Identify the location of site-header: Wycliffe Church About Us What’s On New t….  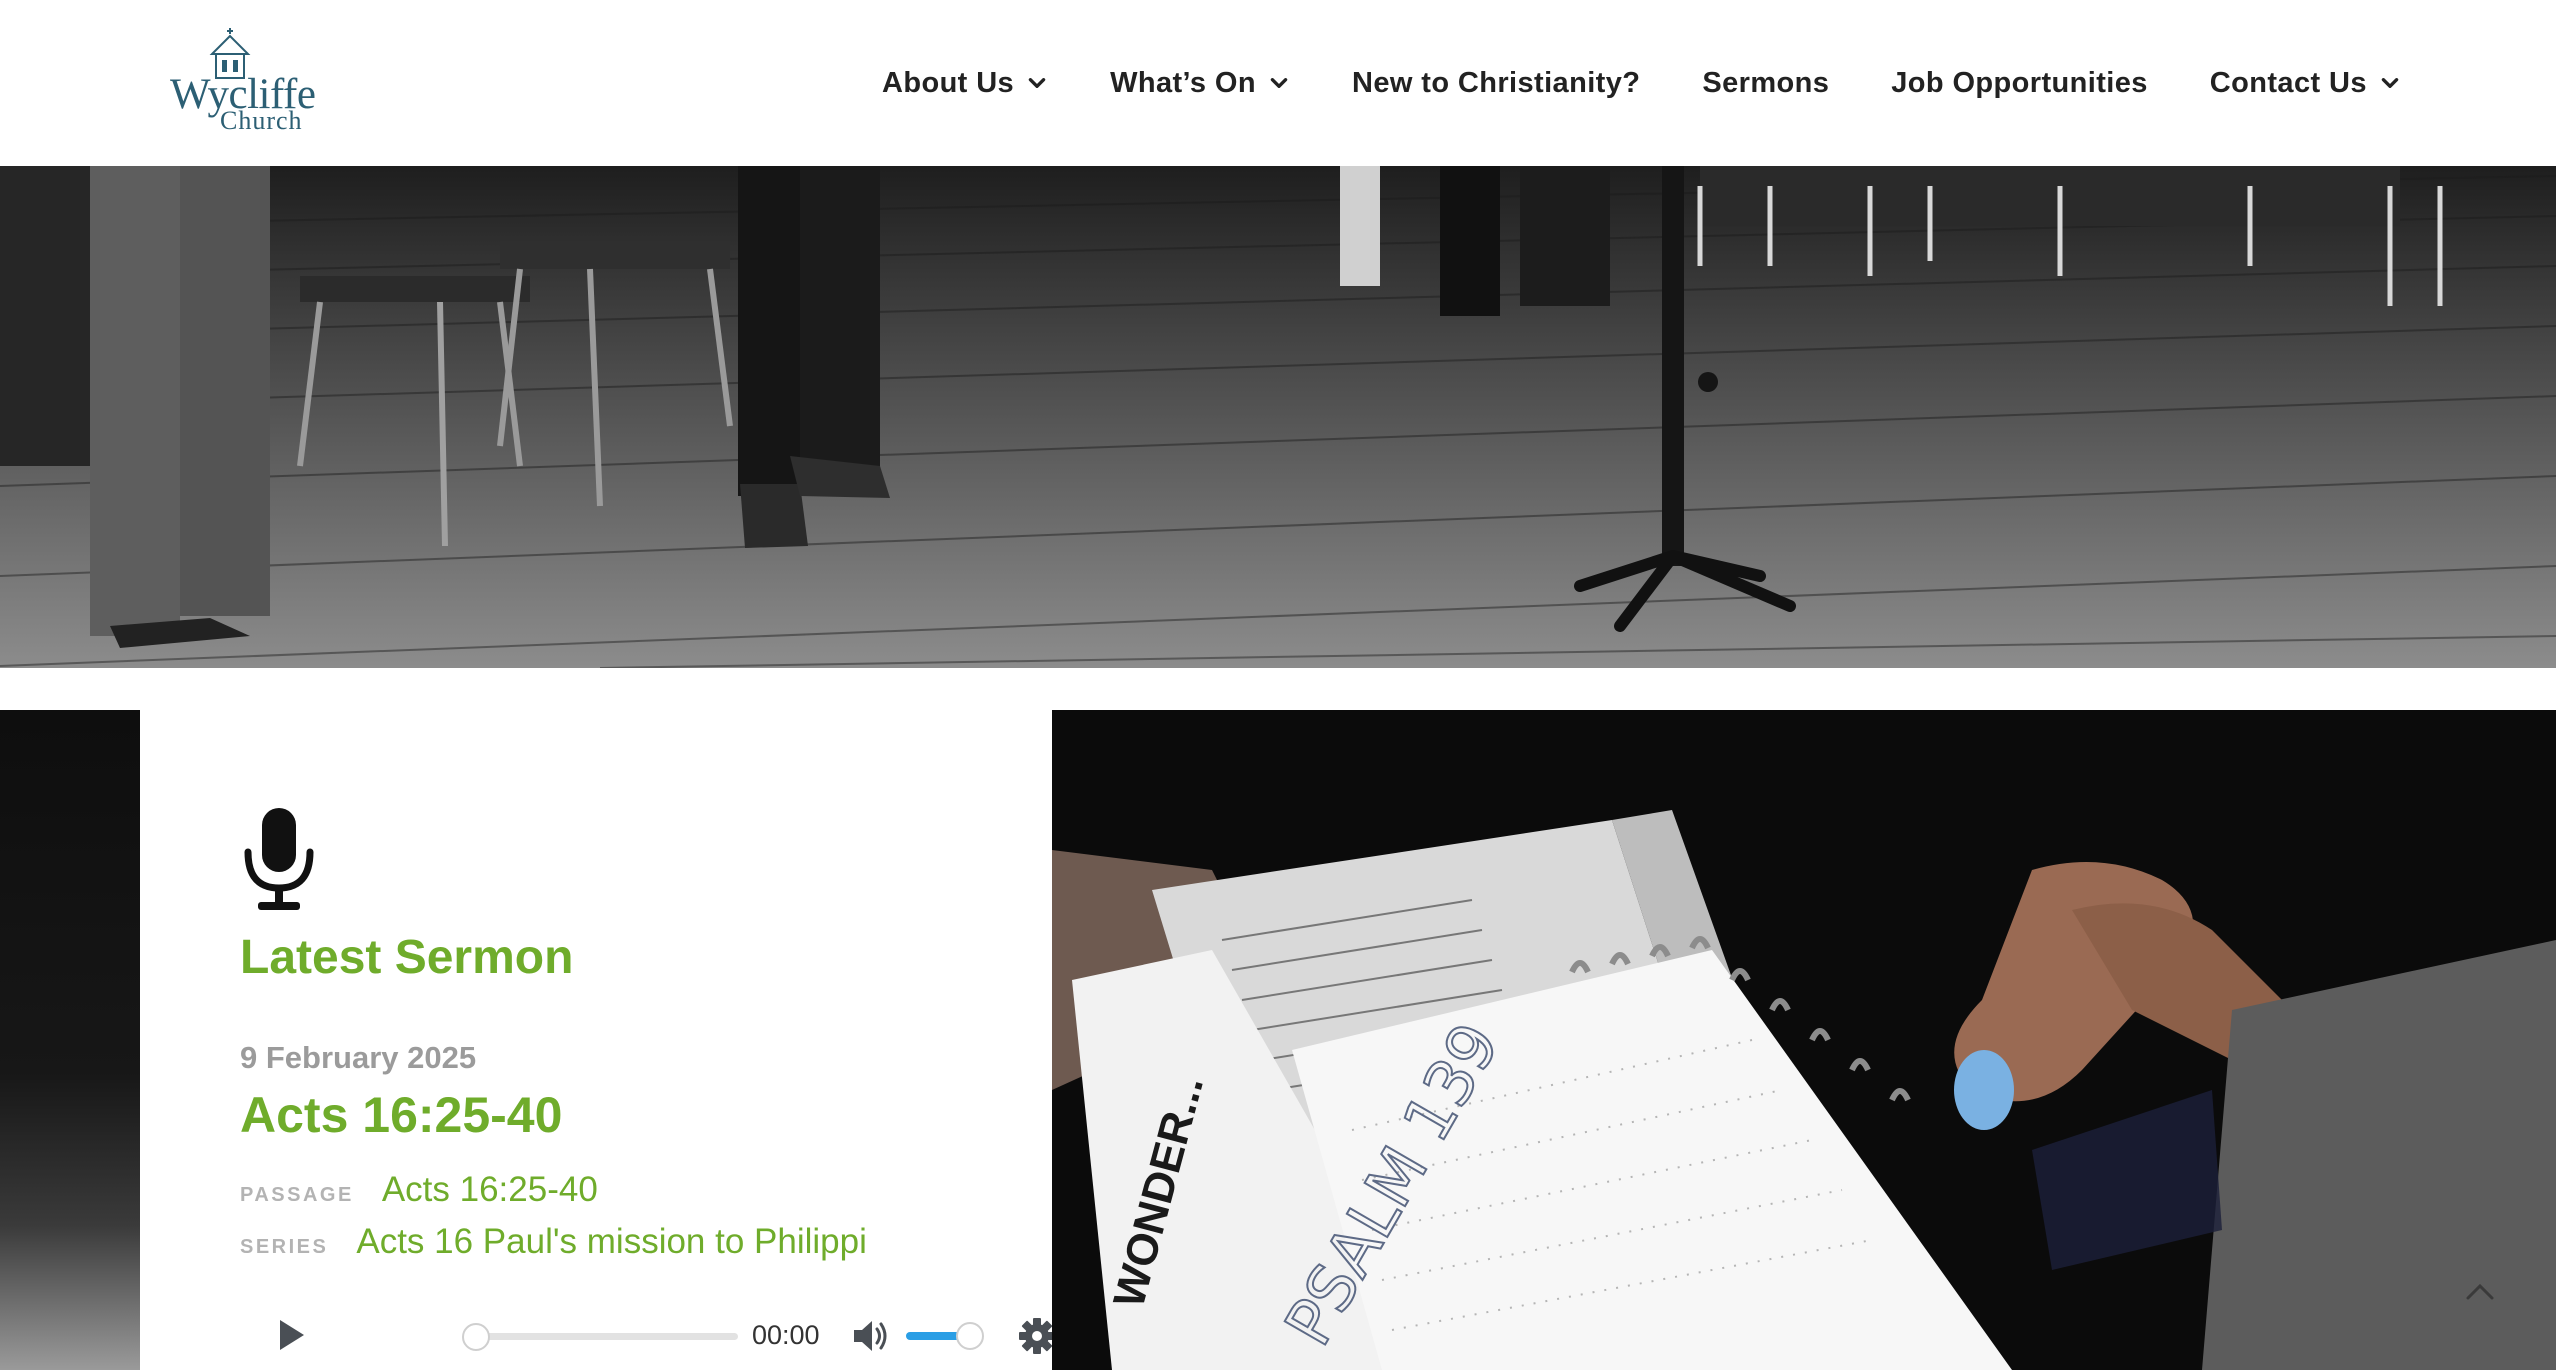
(1278, 83).